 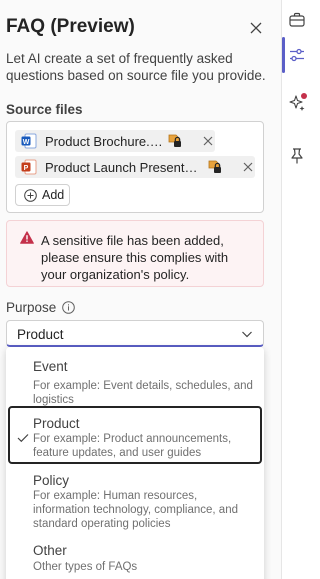 I want to click on powerpoint-file-icon: P, so click(x=29, y=167).